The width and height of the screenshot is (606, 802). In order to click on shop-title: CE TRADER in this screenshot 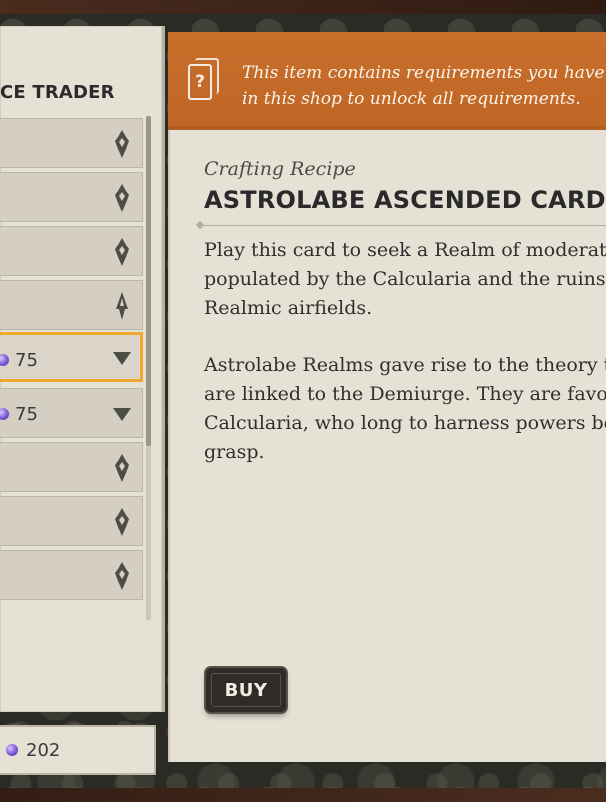, I will do `click(57, 92)`.